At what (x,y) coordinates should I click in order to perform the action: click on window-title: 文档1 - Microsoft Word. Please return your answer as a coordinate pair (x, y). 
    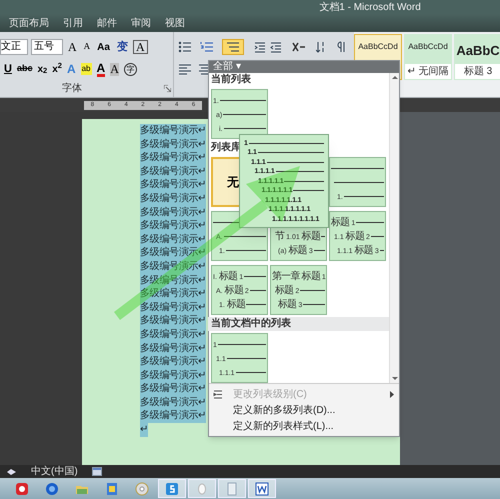
    Looking at the image, I should click on (370, 8).